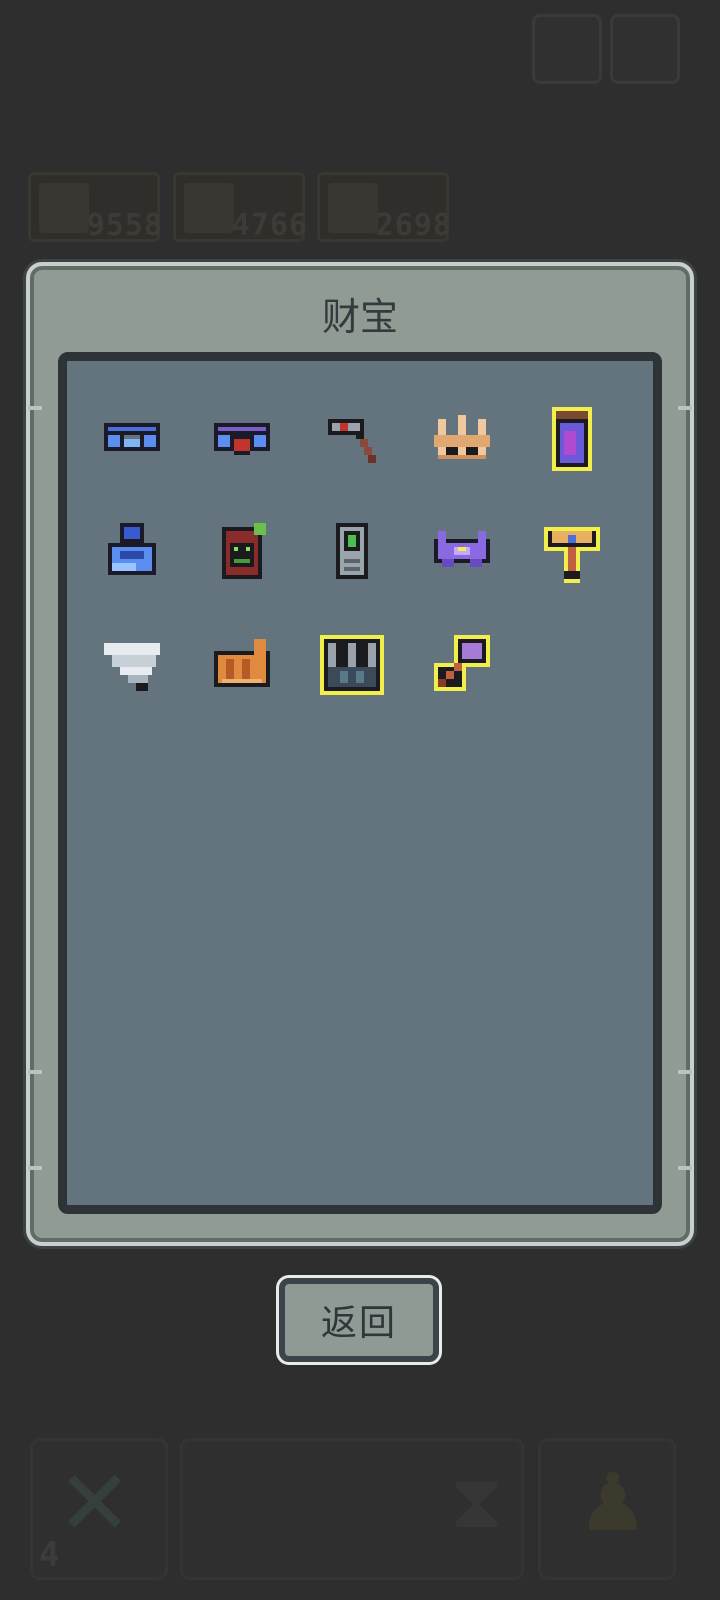  I want to click on hooded-slime-icon, so click(244, 551).